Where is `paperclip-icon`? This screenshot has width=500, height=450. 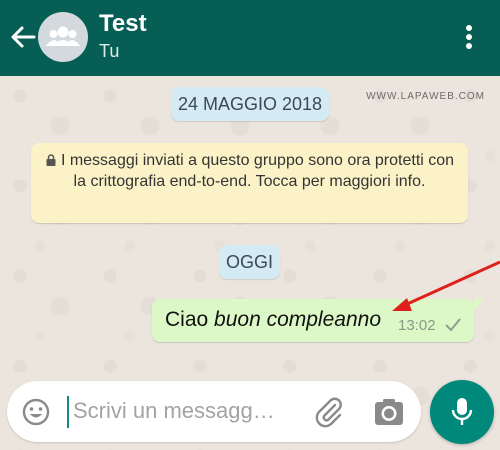 paperclip-icon is located at coordinates (329, 412).